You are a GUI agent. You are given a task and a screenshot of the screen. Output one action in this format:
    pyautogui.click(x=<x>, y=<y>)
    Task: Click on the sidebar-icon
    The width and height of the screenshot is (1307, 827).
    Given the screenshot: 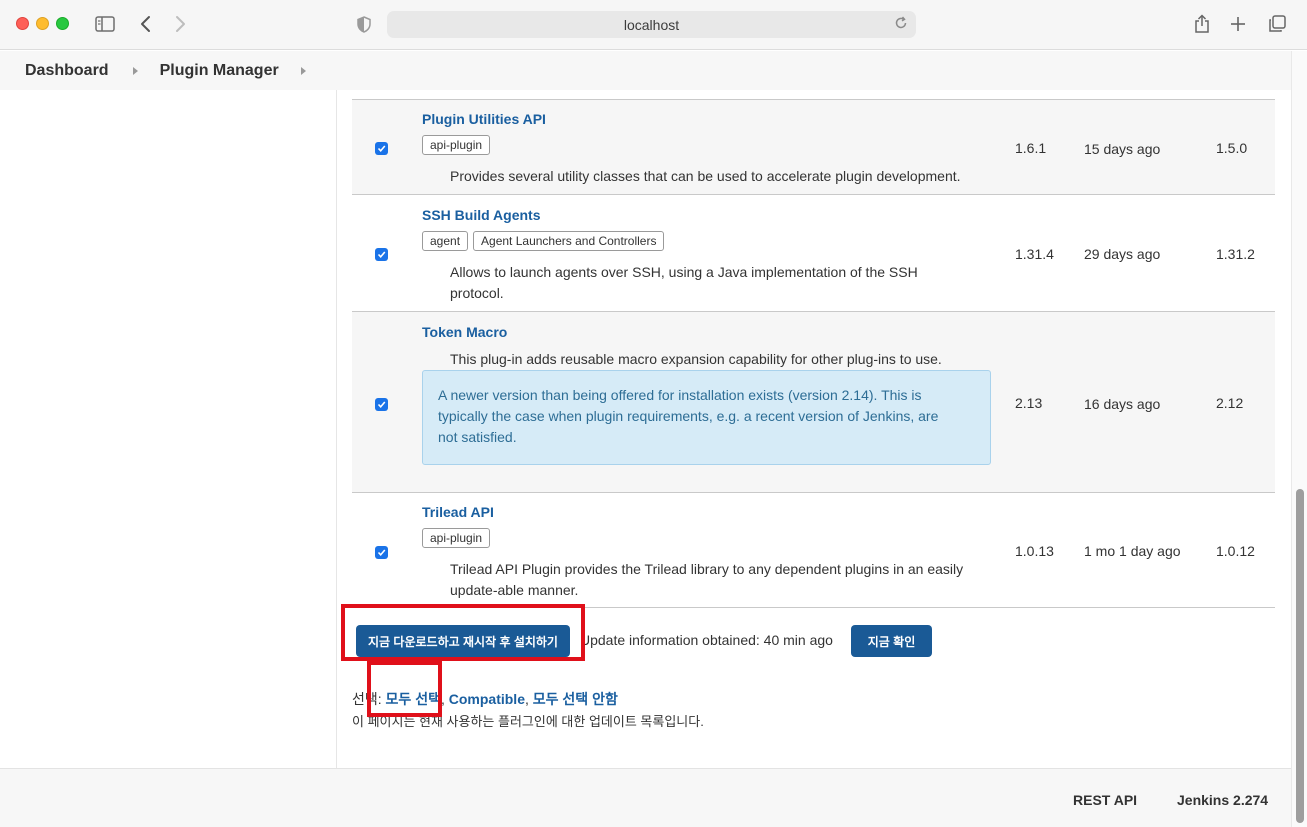 What is the action you would take?
    pyautogui.click(x=105, y=24)
    